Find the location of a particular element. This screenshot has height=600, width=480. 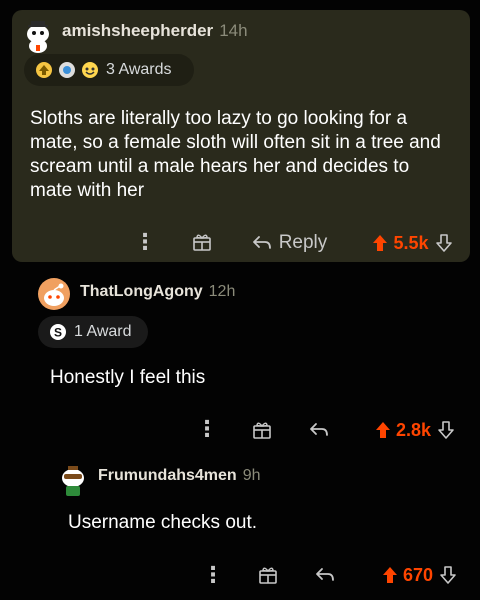

vote-count: 2.8k is located at coordinates (413, 429).